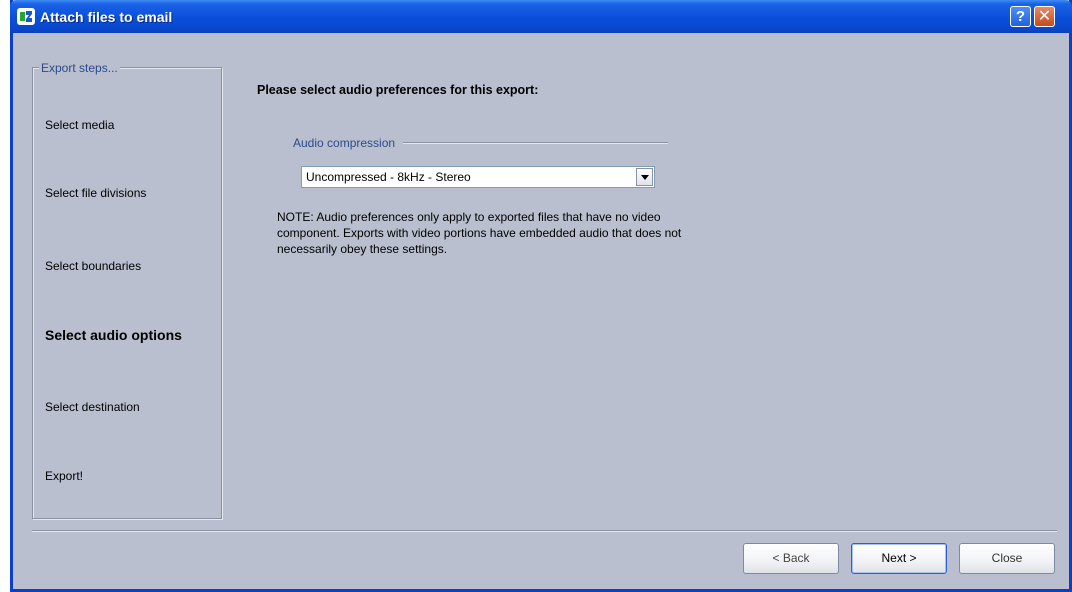 The height and width of the screenshot is (592, 1072). What do you see at coordinates (541, 16) in the screenshot?
I see `title-bar: Attach files to email ? ✕` at bounding box center [541, 16].